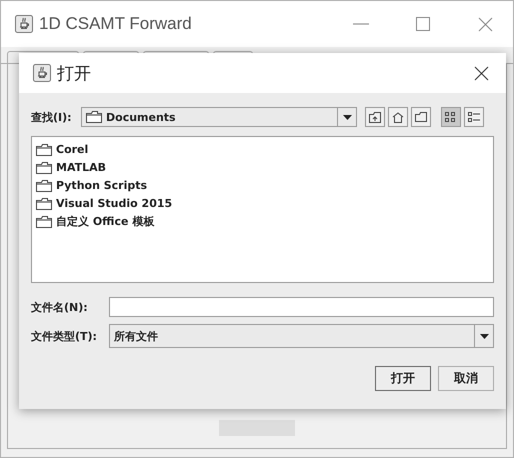 This screenshot has width=514, height=458. What do you see at coordinates (301, 336) in the screenshot?
I see `file-type-dropdown: 所有文件` at bounding box center [301, 336].